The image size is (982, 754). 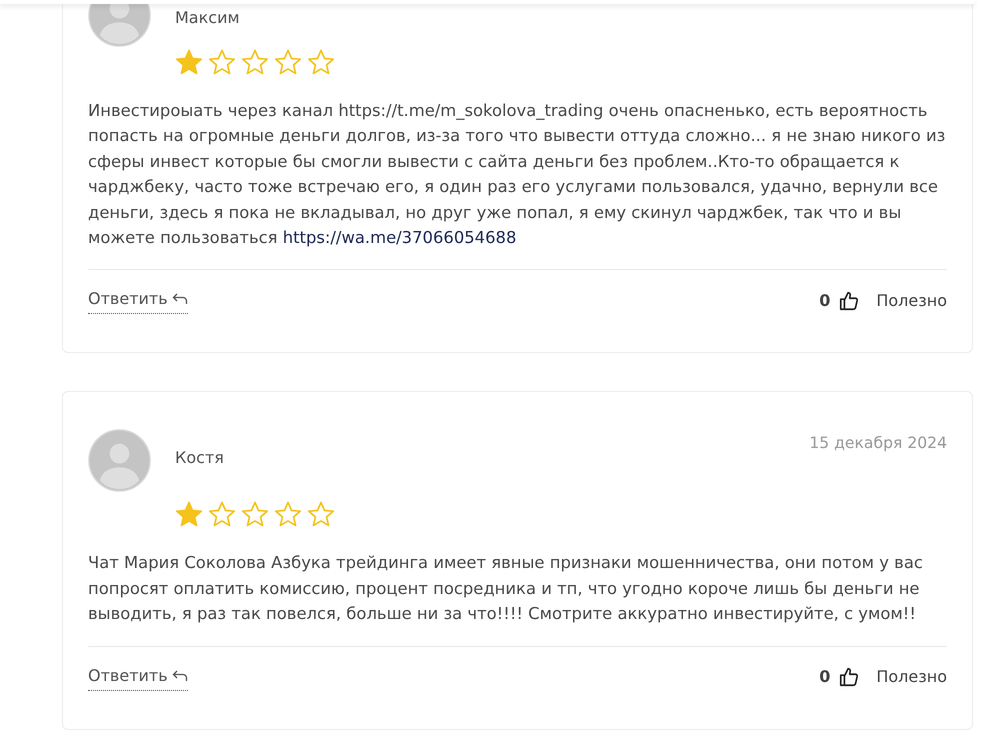 I want to click on author-name: Костя, so click(x=199, y=458).